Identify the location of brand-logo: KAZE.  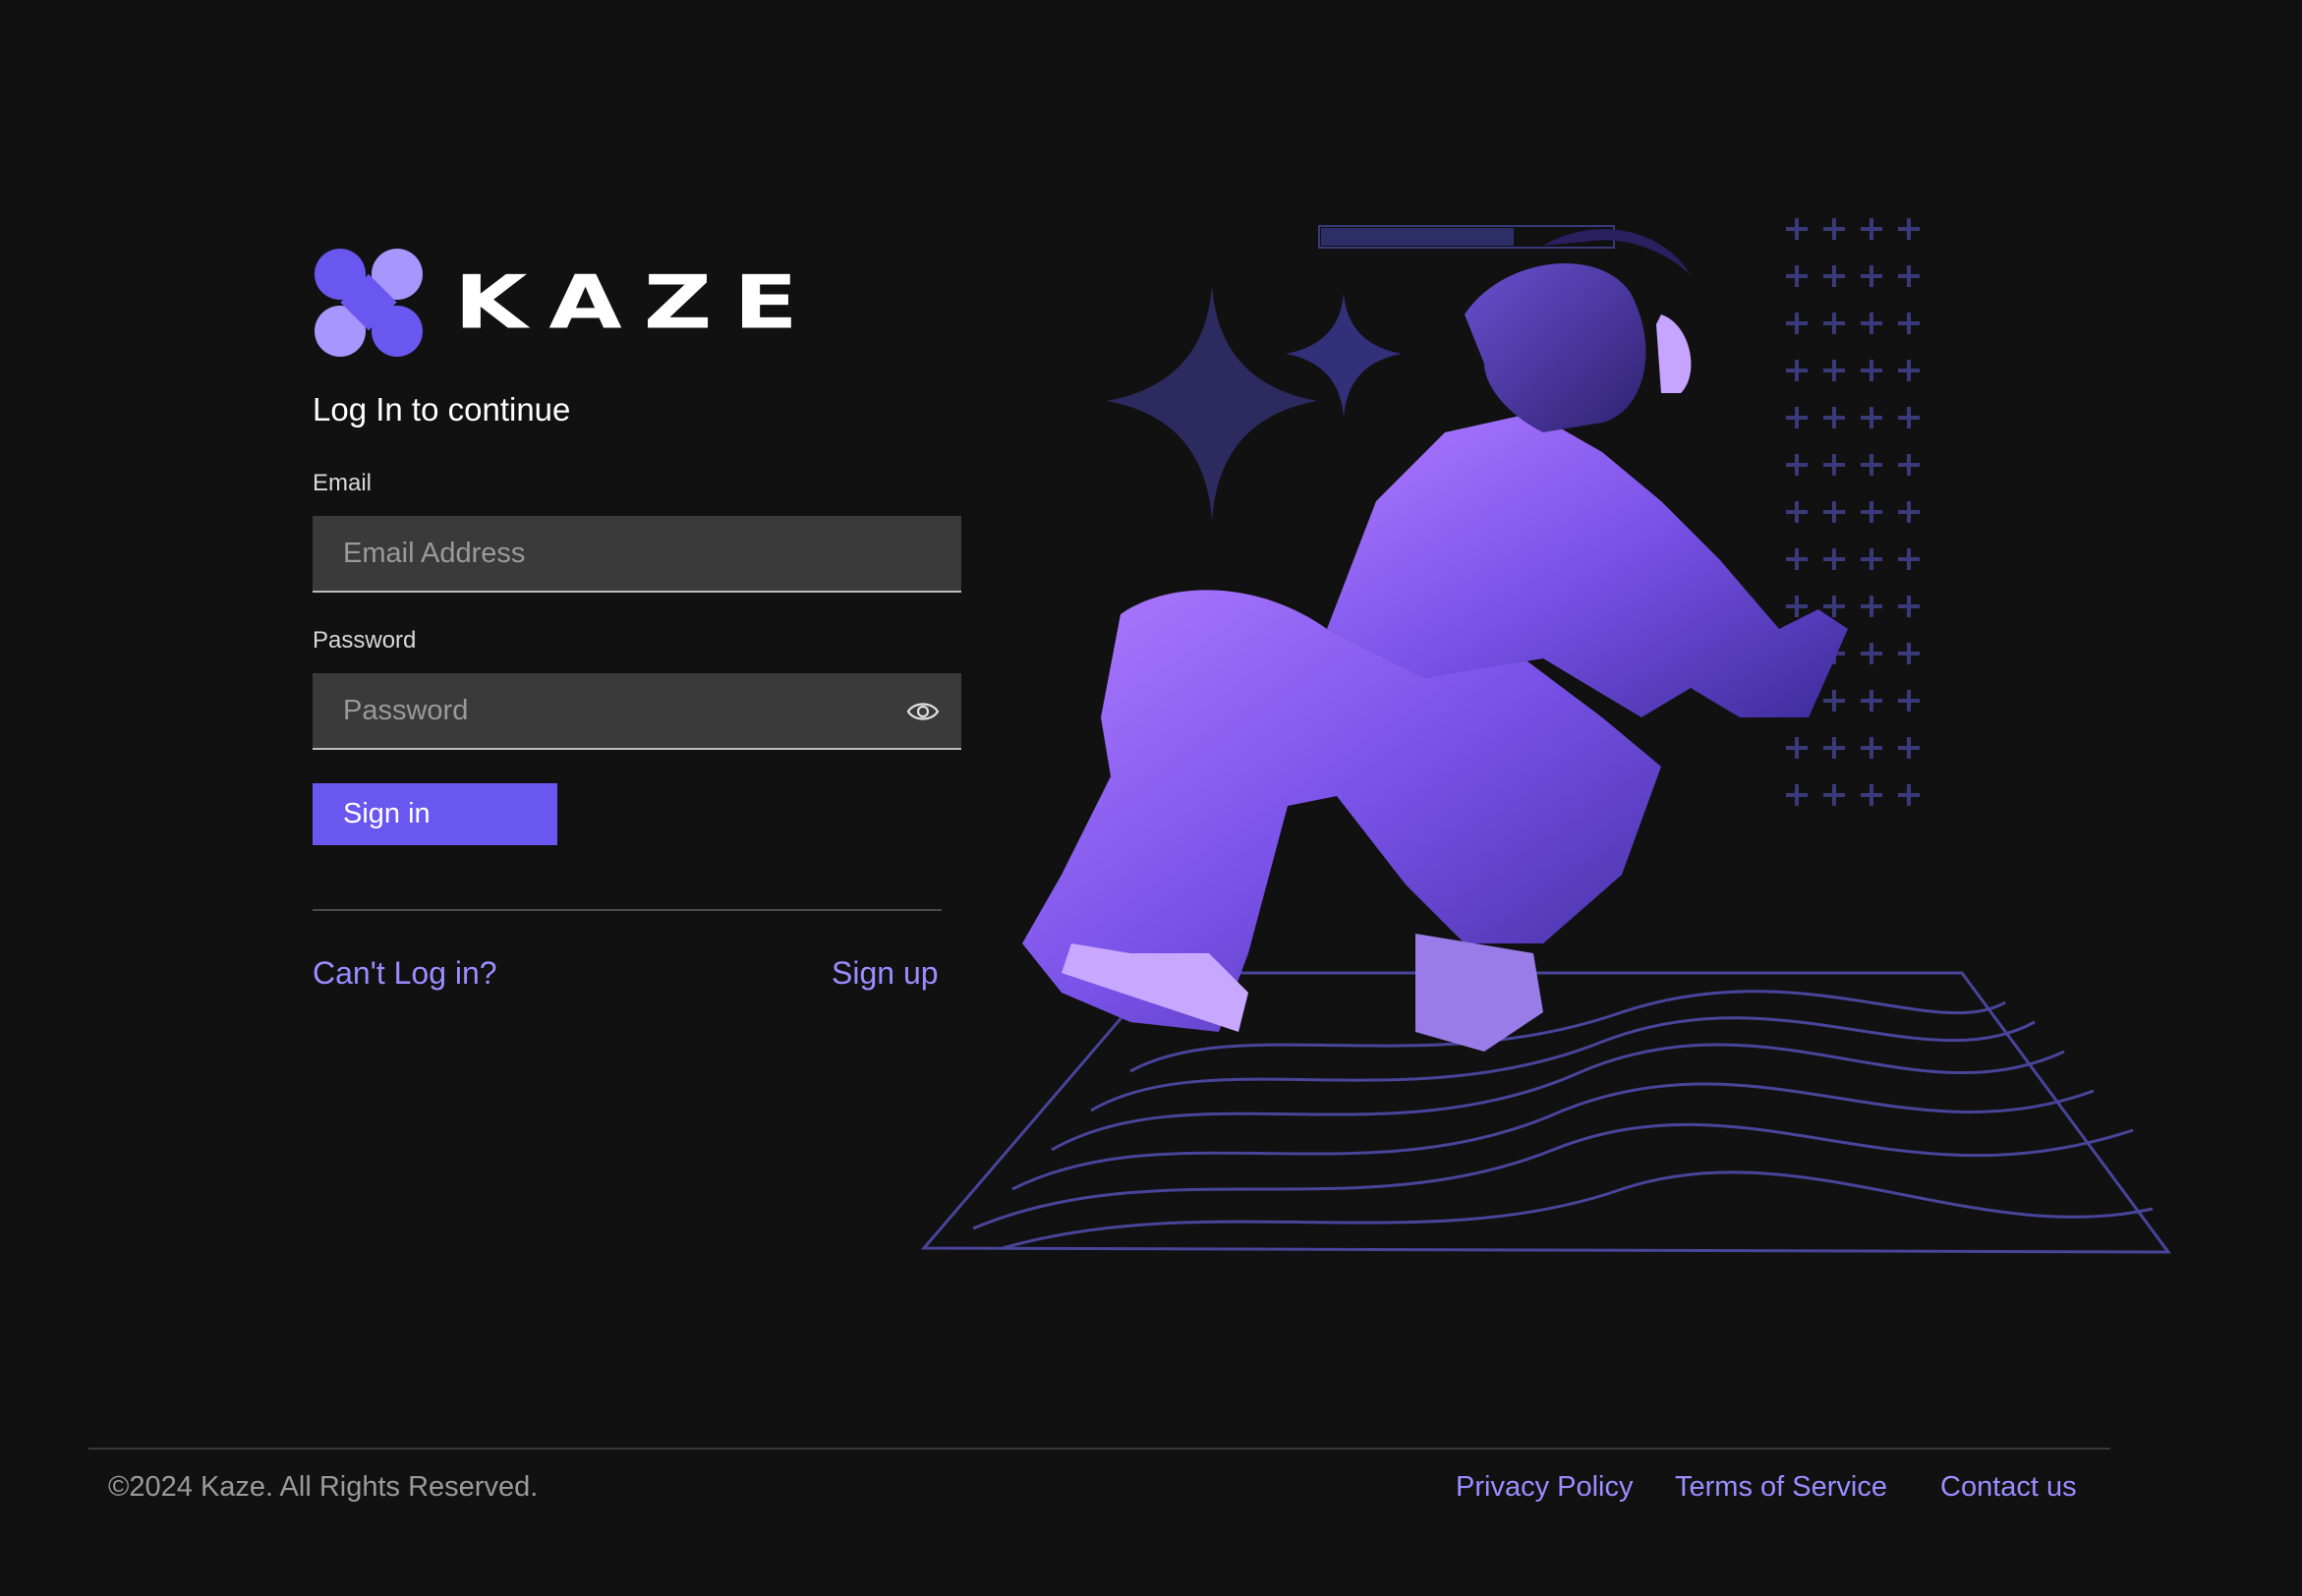
(598, 303).